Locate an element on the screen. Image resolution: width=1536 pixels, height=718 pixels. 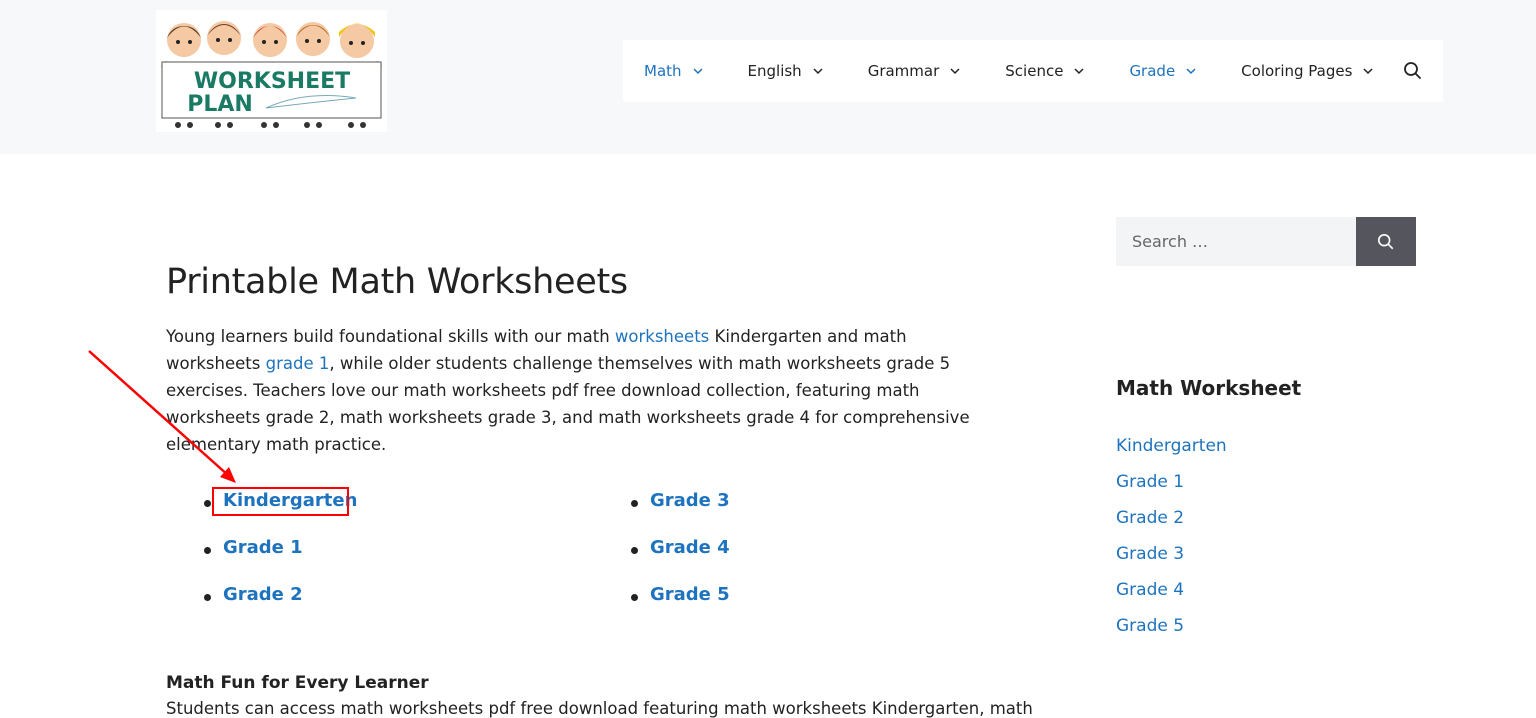
sidebar-link-grade-2: Grade 2 is located at coordinates (1150, 518).